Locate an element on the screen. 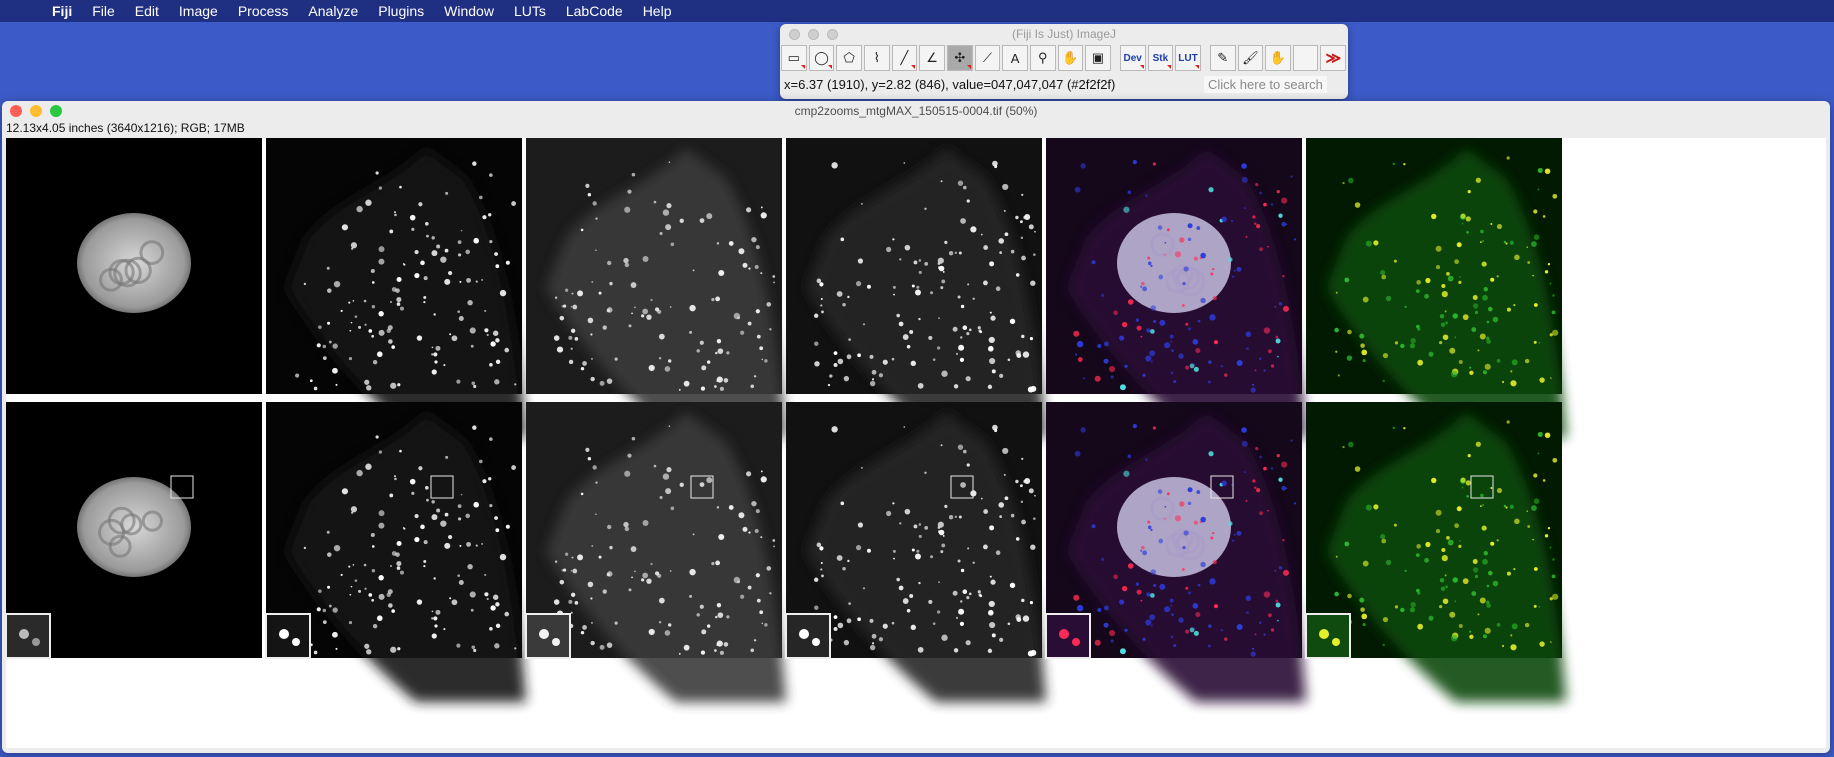 This screenshot has height=757, width=1834. menu-help: Help is located at coordinates (657, 11).